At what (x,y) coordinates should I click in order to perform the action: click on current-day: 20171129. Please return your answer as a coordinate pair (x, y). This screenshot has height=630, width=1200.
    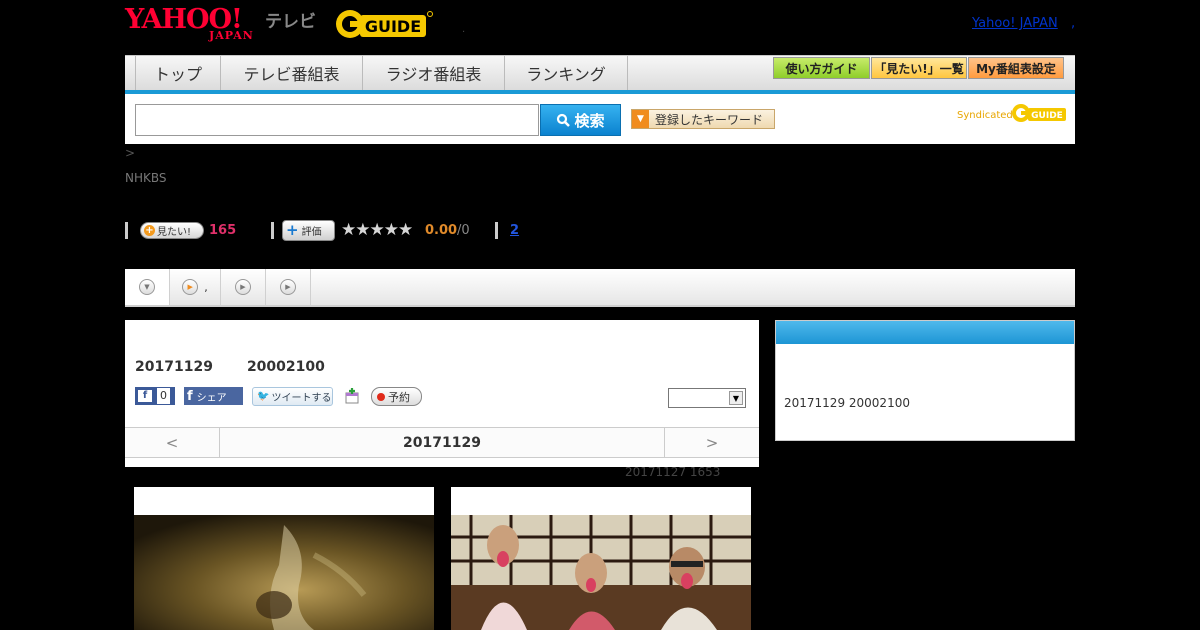
    Looking at the image, I should click on (442, 442).